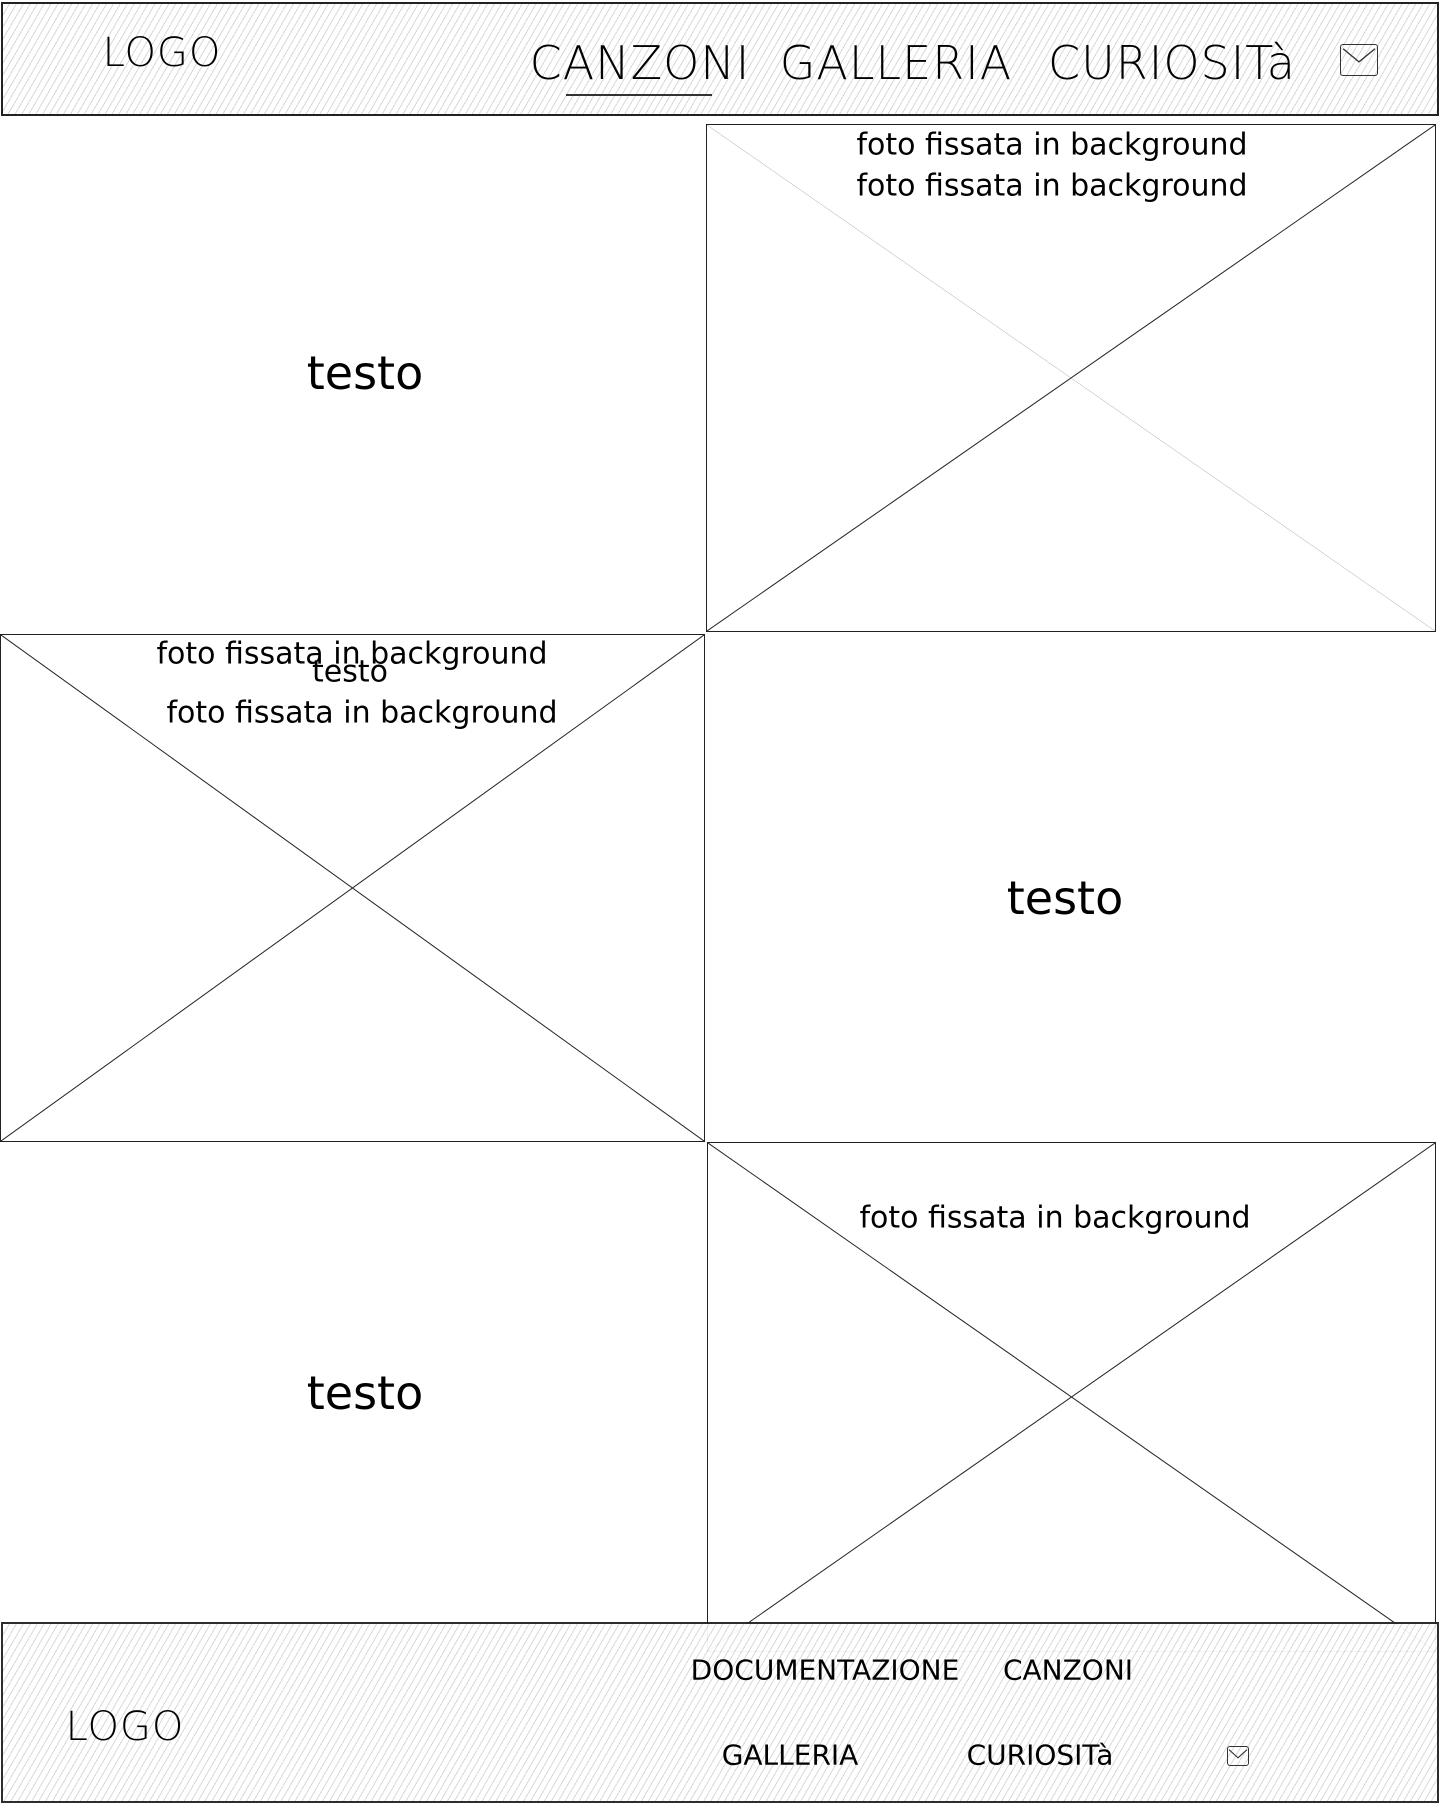 Image resolution: width=1440 pixels, height=1803 pixels. What do you see at coordinates (1172, 63) in the screenshot?
I see `nav-curiosita: CURIOSITà` at bounding box center [1172, 63].